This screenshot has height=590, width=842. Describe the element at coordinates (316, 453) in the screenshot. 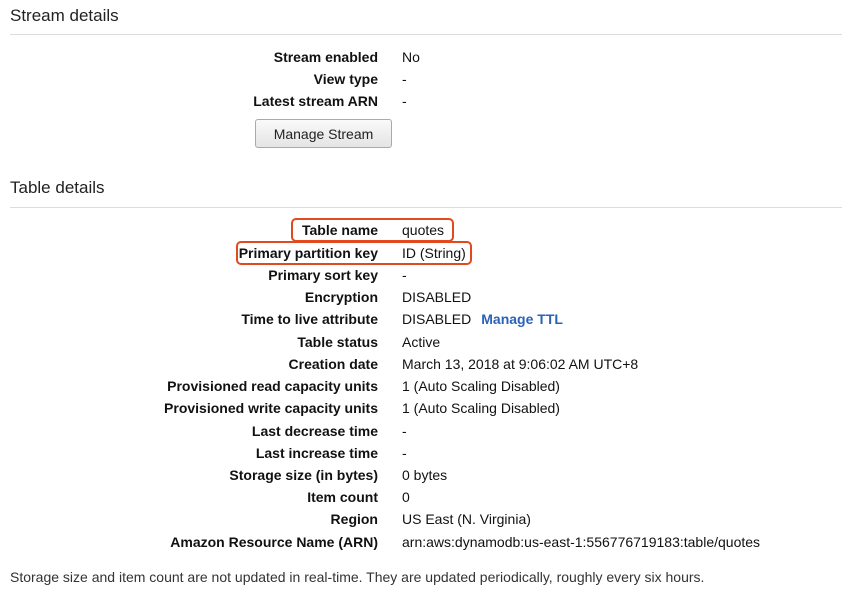

I see `last-increase-label: Last increase time` at that location.